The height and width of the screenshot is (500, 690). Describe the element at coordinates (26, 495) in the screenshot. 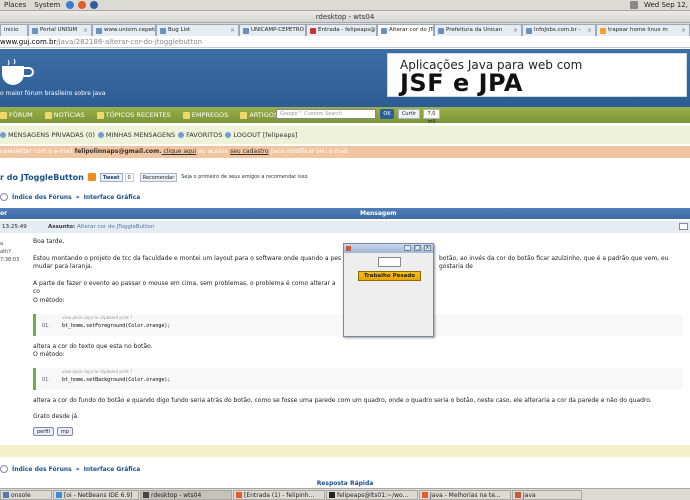

I see `task-console: onsole` at that location.